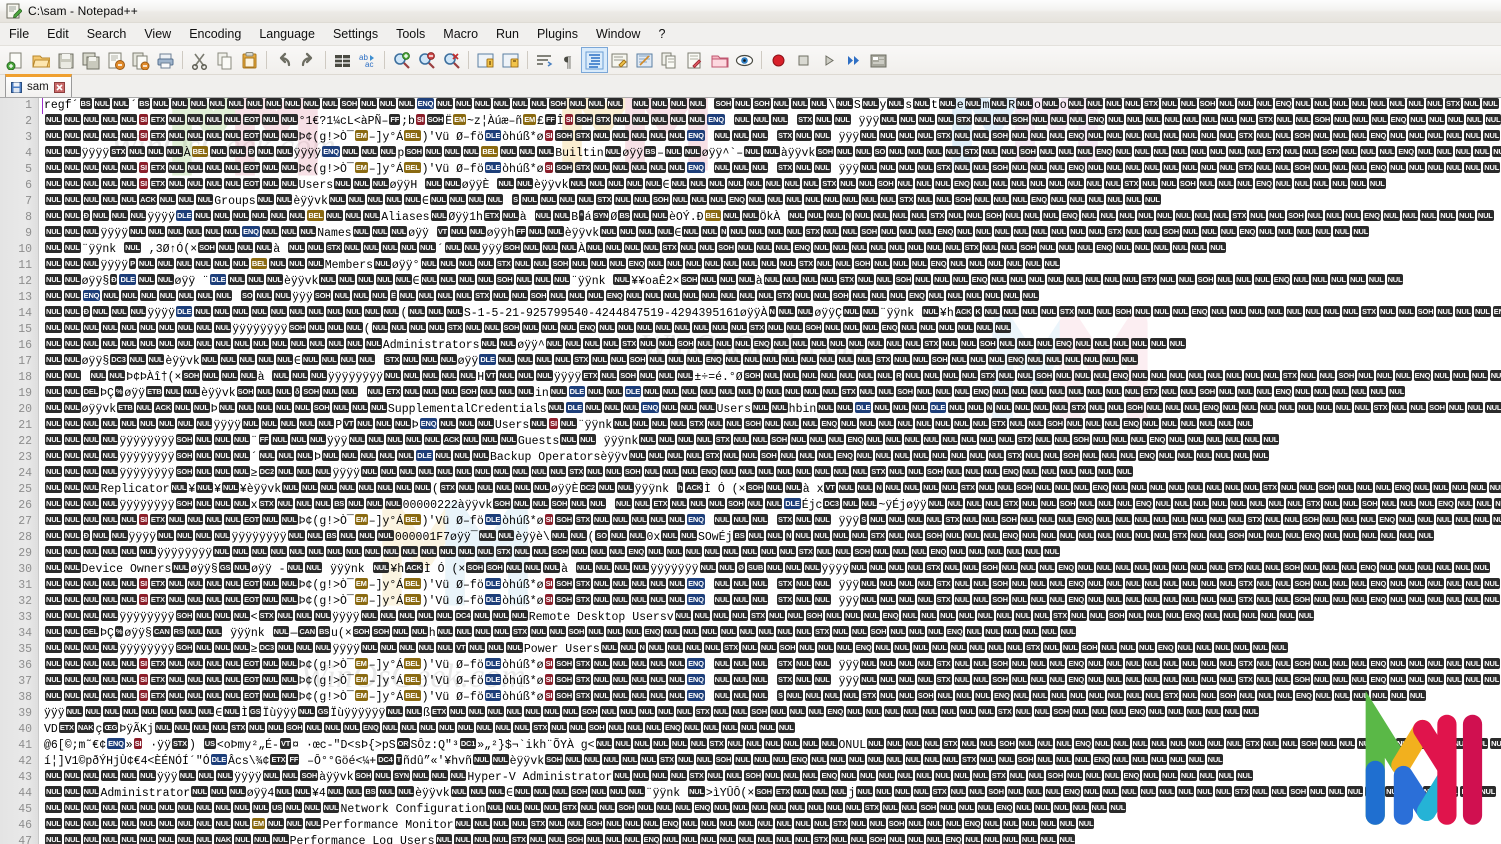  What do you see at coordinates (355, 34) in the screenshot?
I see `menu-settings: Settings` at bounding box center [355, 34].